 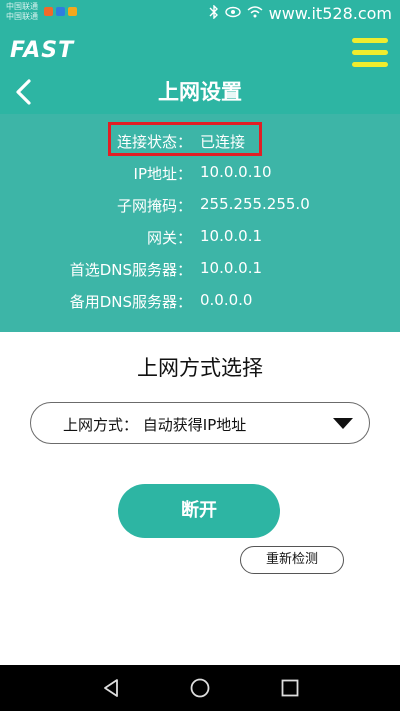 I want to click on brand-logo: FAST, so click(x=42, y=50).